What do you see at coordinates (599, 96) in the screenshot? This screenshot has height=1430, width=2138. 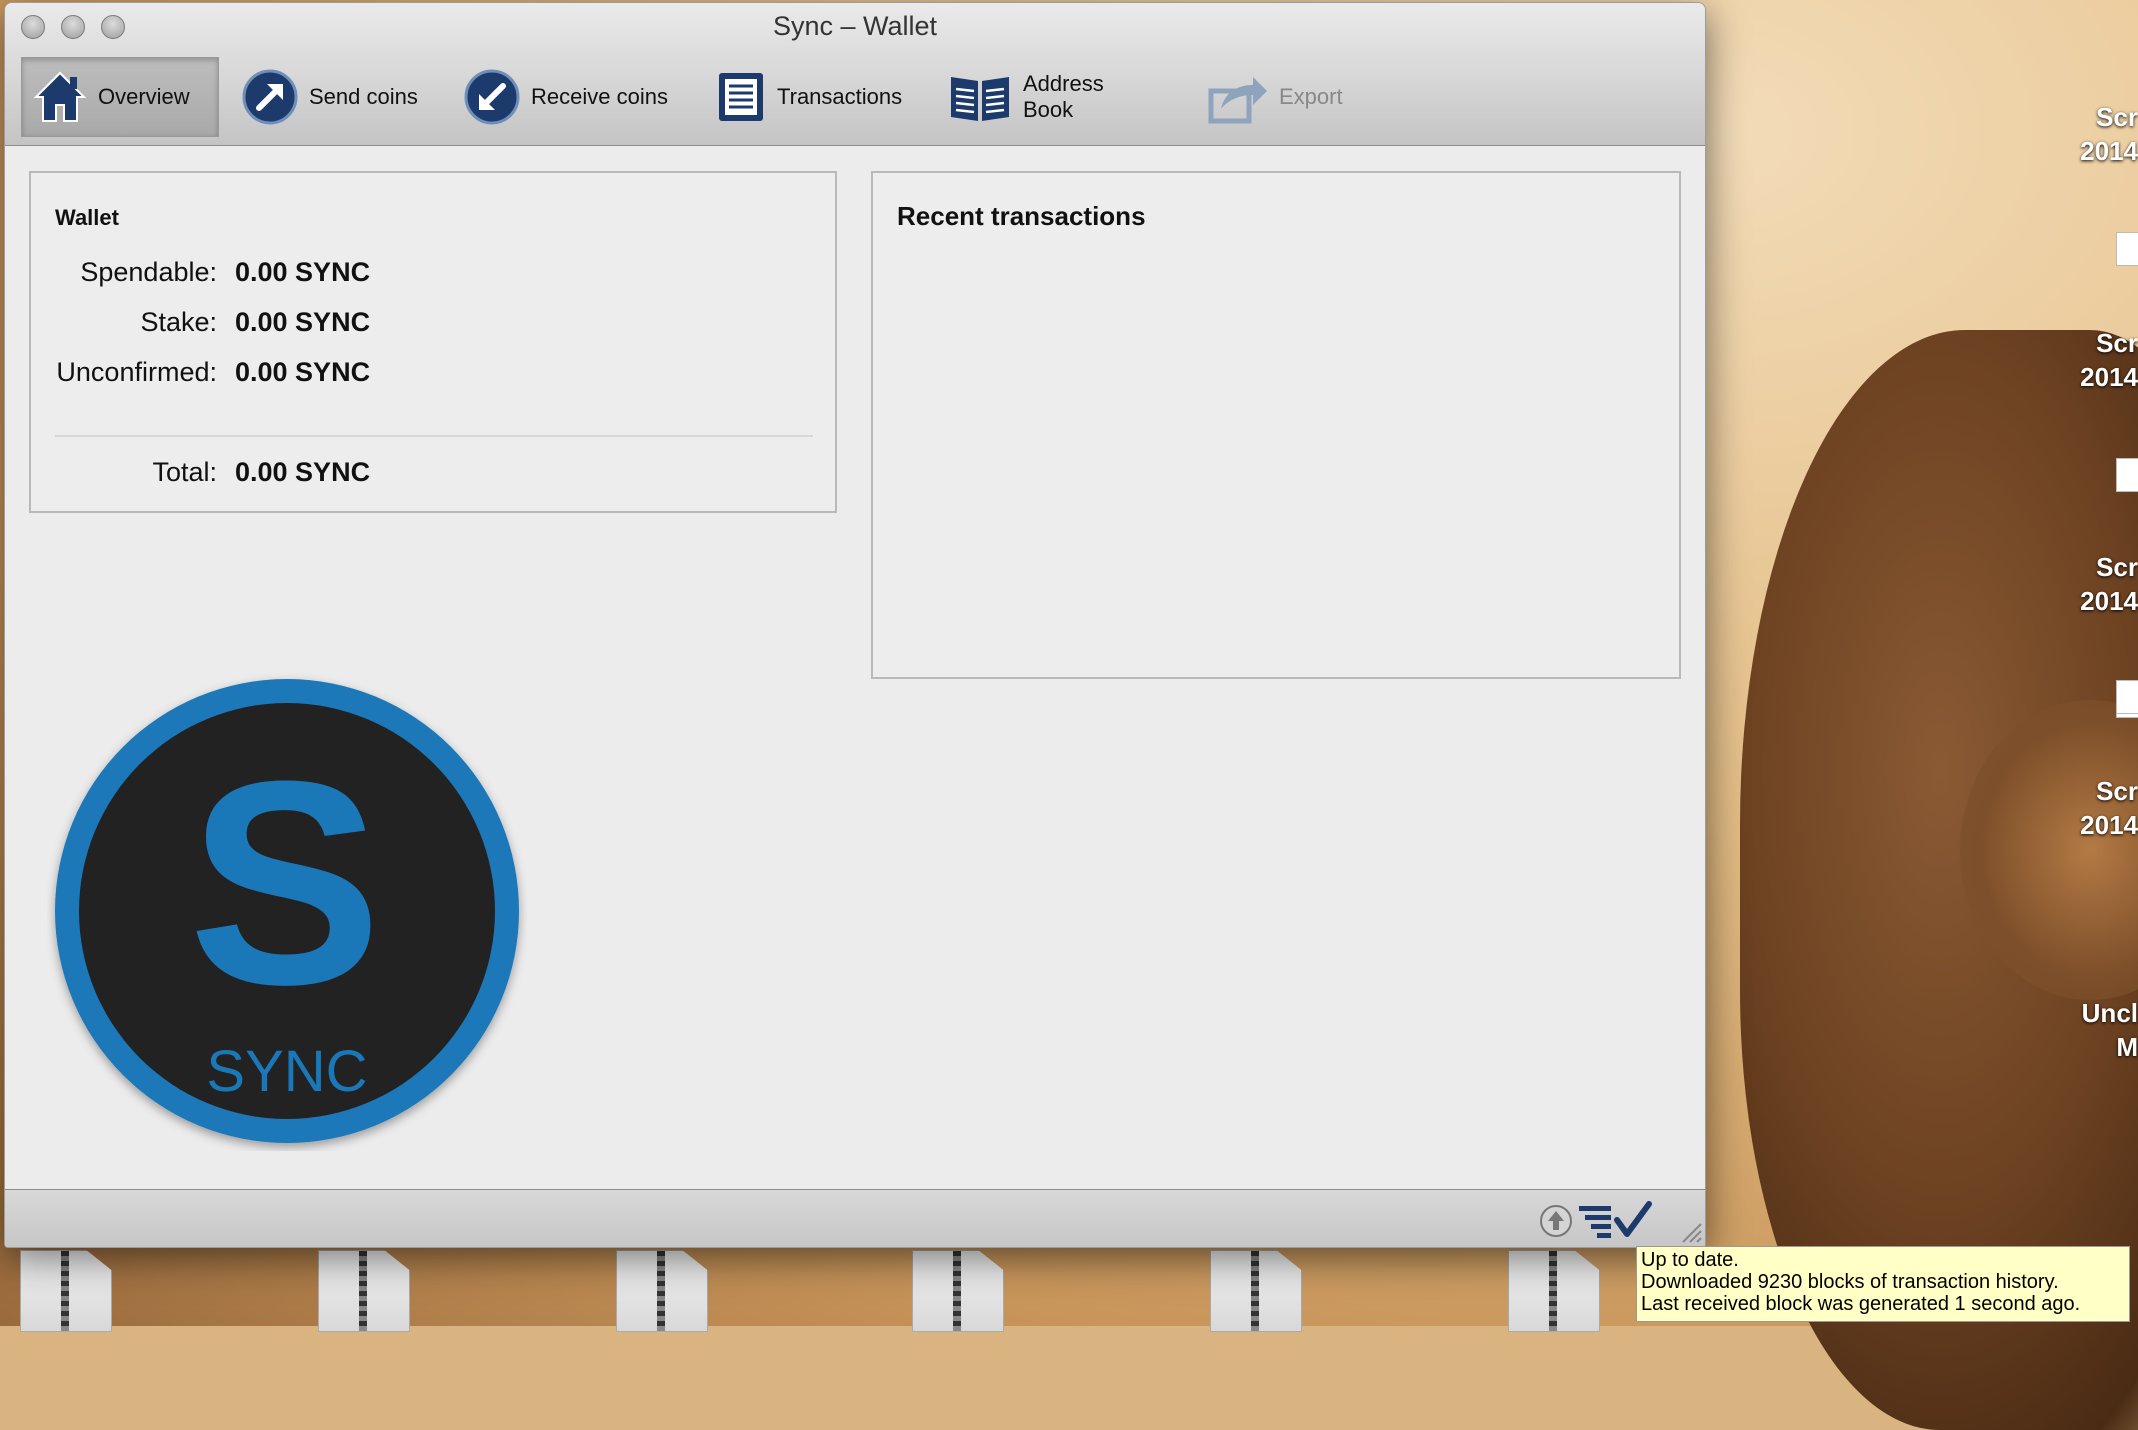 I see `receive-coins-label: Receive coins` at bounding box center [599, 96].